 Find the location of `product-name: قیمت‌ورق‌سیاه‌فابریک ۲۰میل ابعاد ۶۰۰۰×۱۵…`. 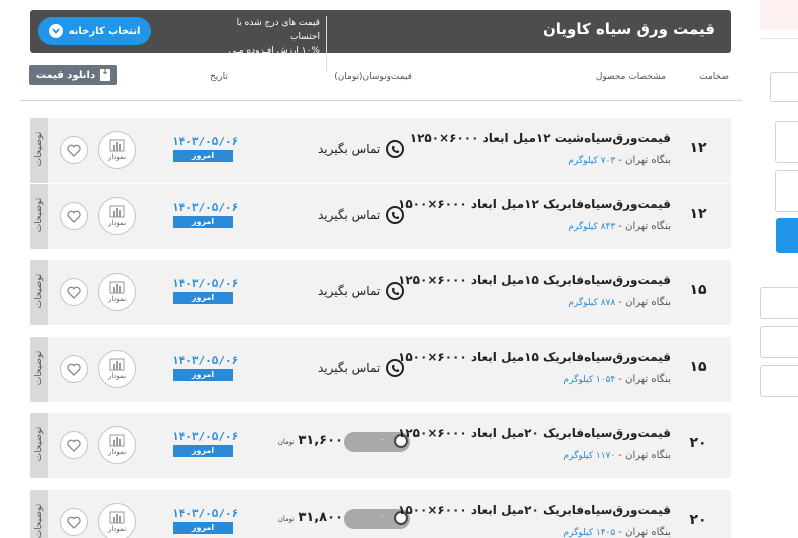

product-name: قیمت‌ورق‌سیاه‌فابریک ۲۰میل ابعاد ۶۰۰۰×۱۵… is located at coordinates (521, 510).